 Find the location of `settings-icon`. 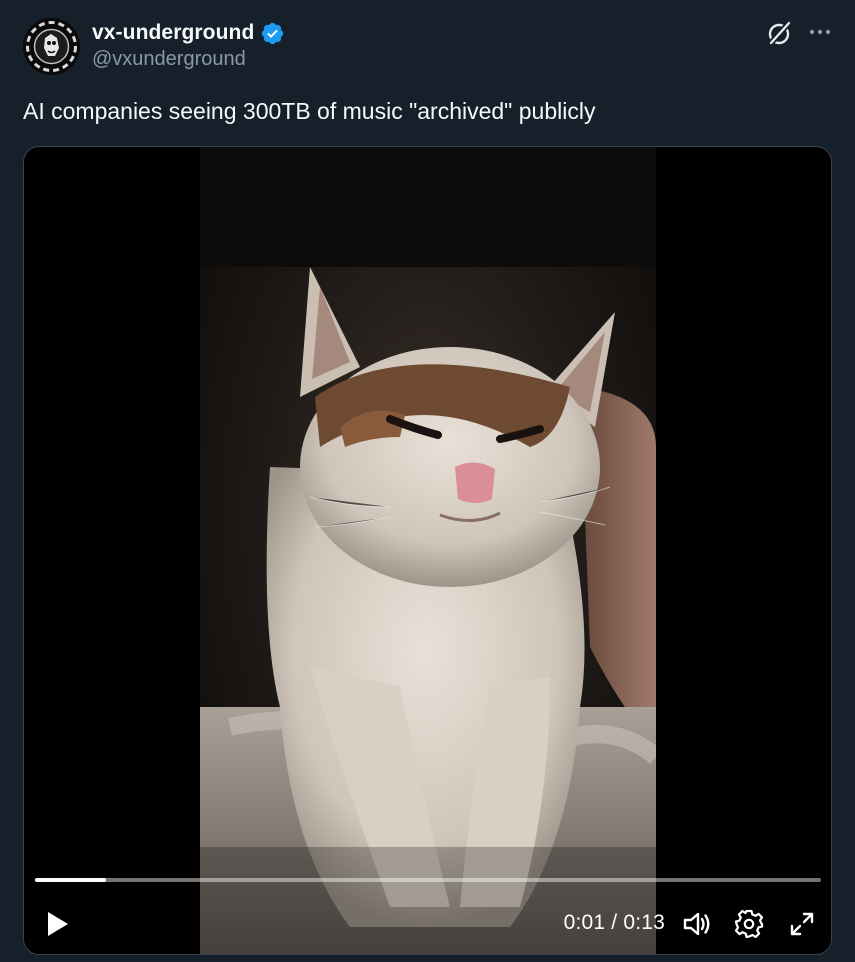

settings-icon is located at coordinates (749, 924).